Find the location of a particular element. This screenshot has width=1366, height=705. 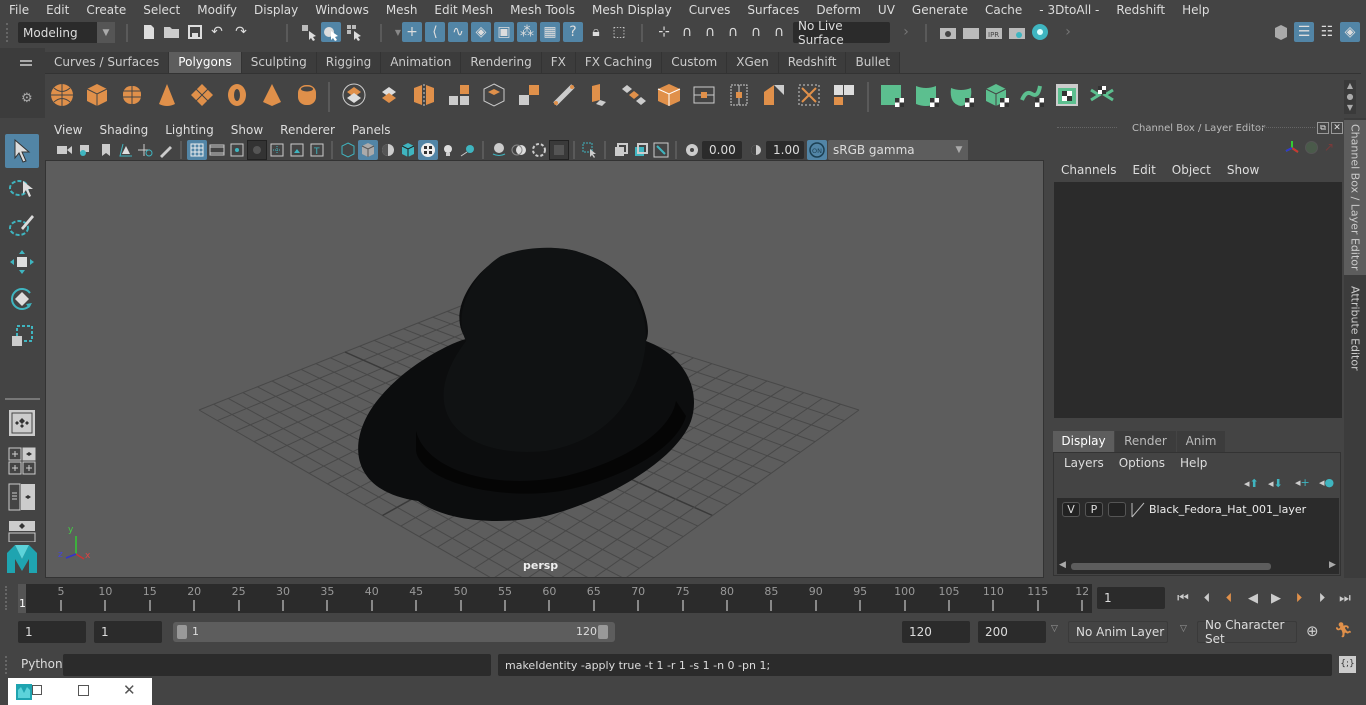

menu-deform: Deform is located at coordinates (838, 10).